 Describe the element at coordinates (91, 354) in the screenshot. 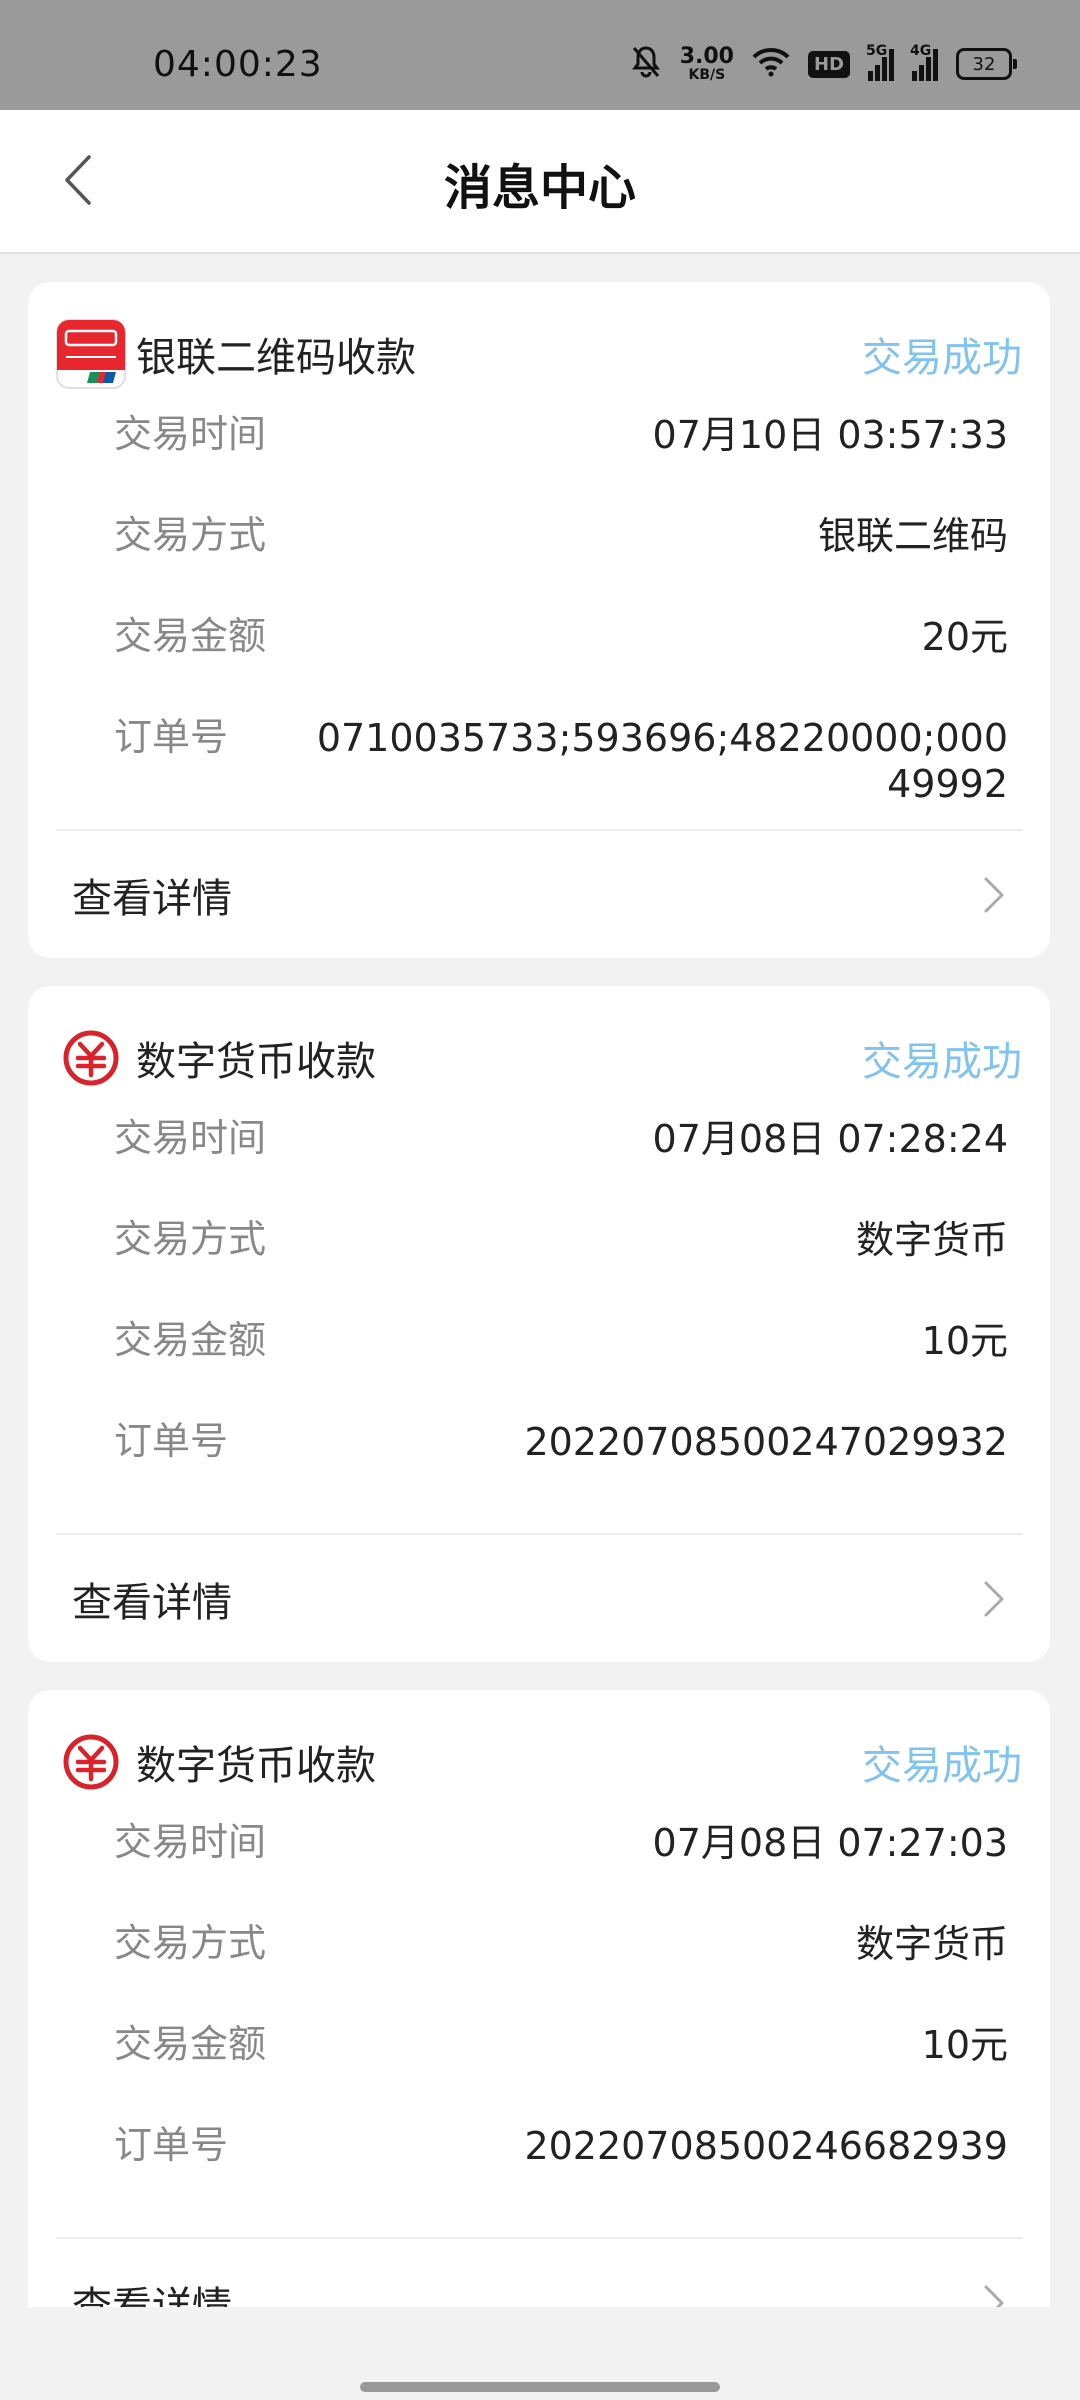

I see `unionpay-icon` at that location.